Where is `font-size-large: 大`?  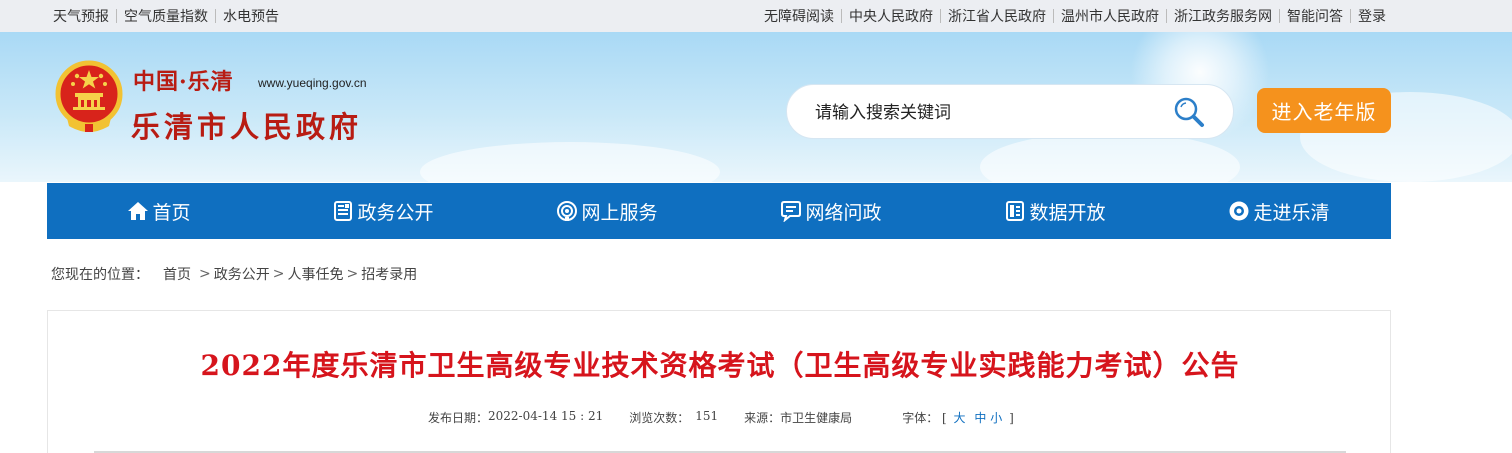
font-size-large: 大 is located at coordinates (960, 418).